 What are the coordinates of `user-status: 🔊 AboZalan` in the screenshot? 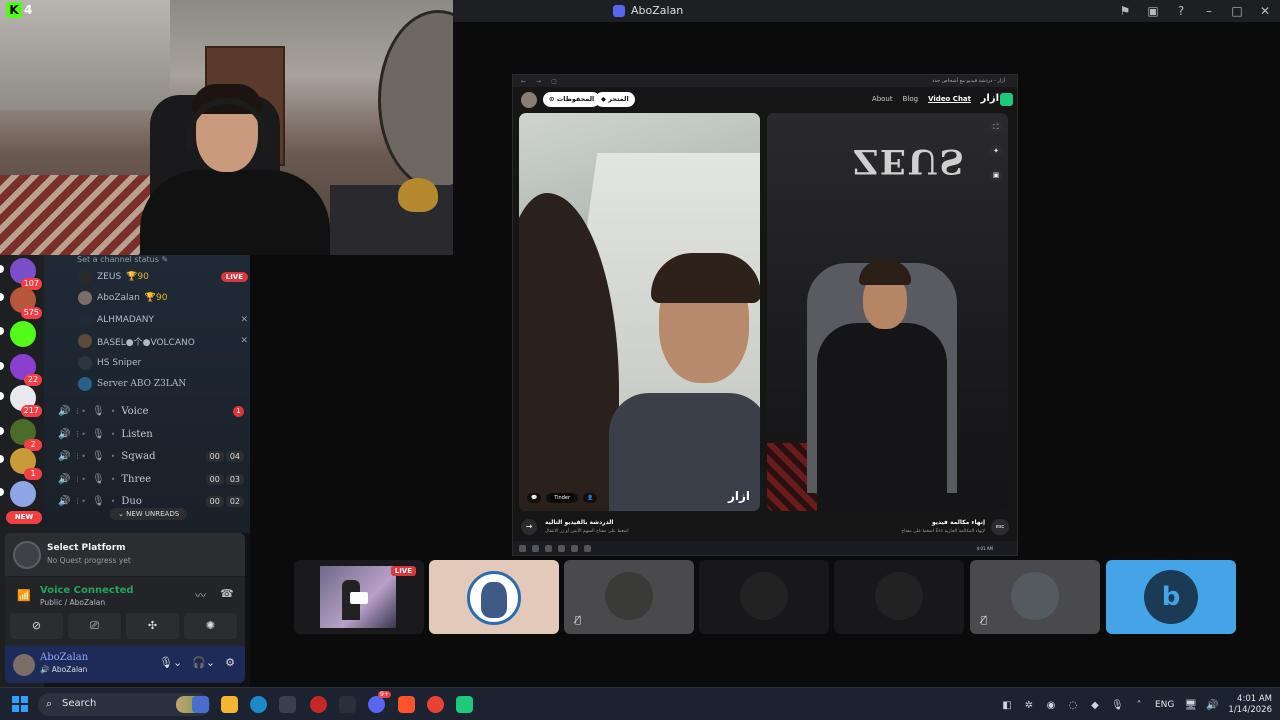 It's located at (64, 669).